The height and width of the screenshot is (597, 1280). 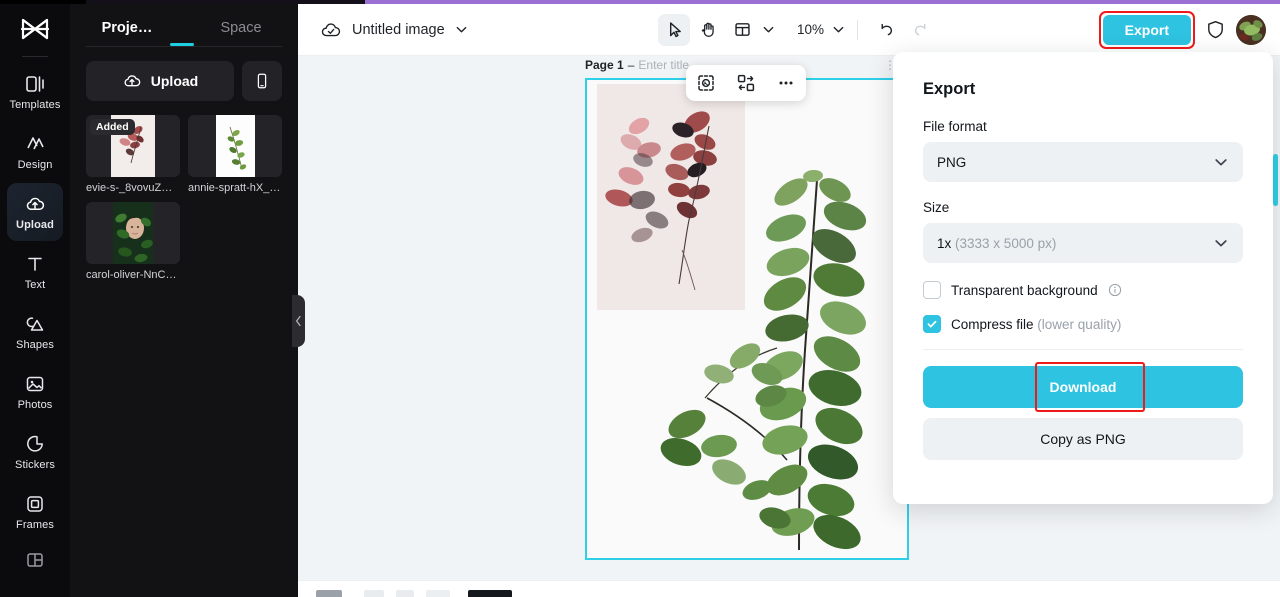 I want to click on sidebar-item-layouts, so click(x=35, y=560).